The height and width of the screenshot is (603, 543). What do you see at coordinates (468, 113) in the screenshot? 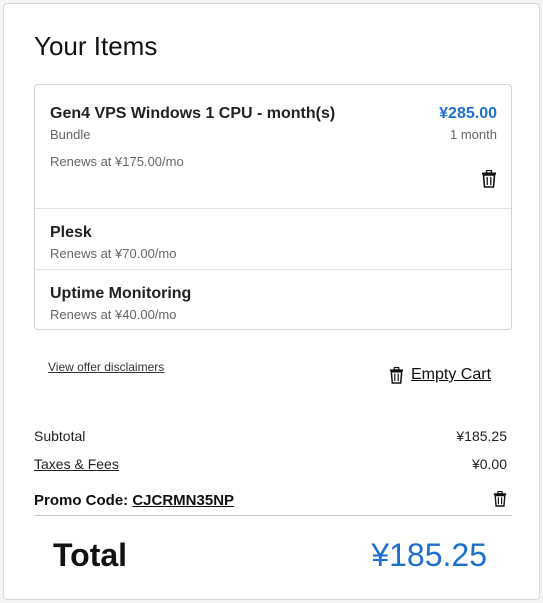
I see `item-price: ¥285.00` at bounding box center [468, 113].